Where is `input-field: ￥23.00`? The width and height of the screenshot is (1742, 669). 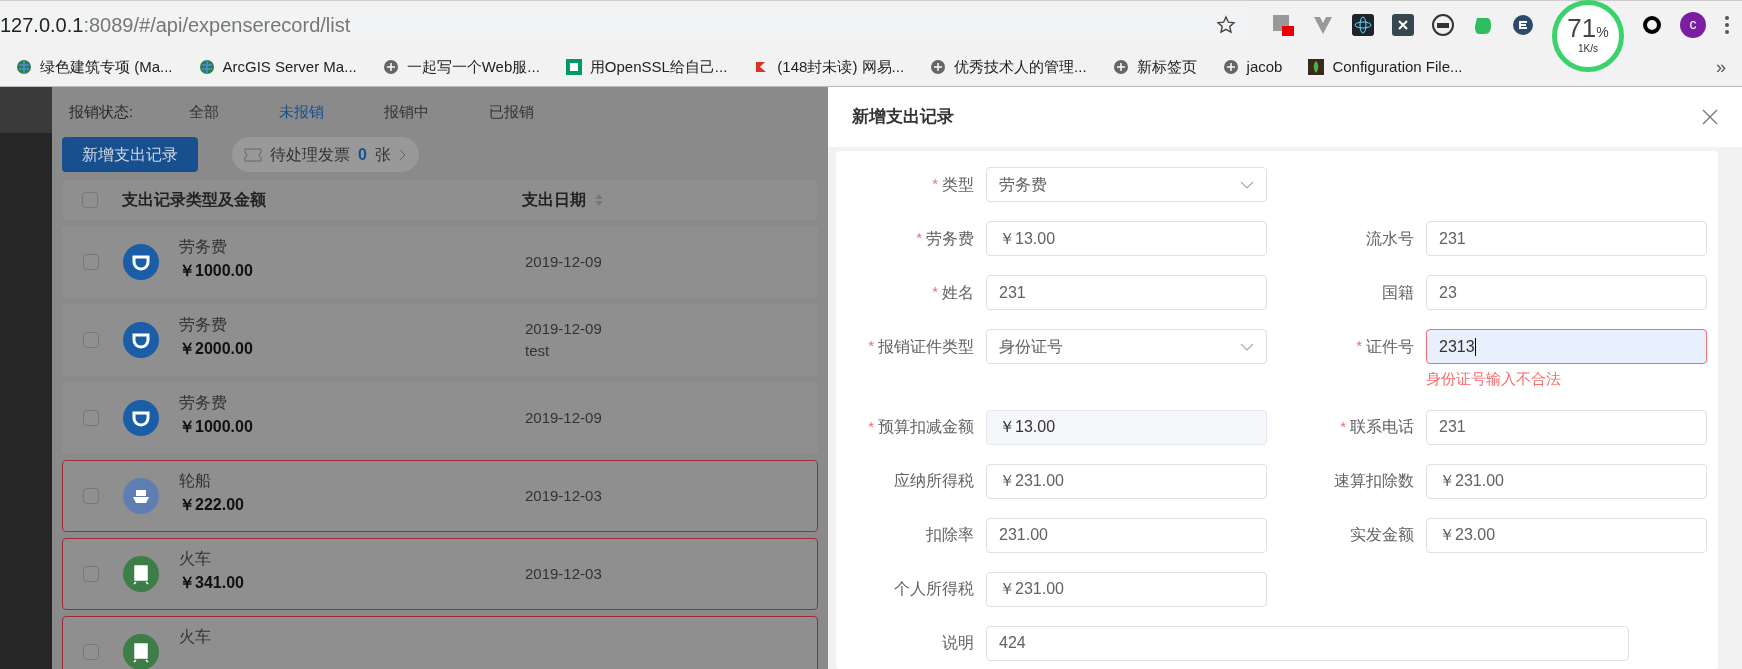
input-field: ￥23.00 is located at coordinates (1566, 535).